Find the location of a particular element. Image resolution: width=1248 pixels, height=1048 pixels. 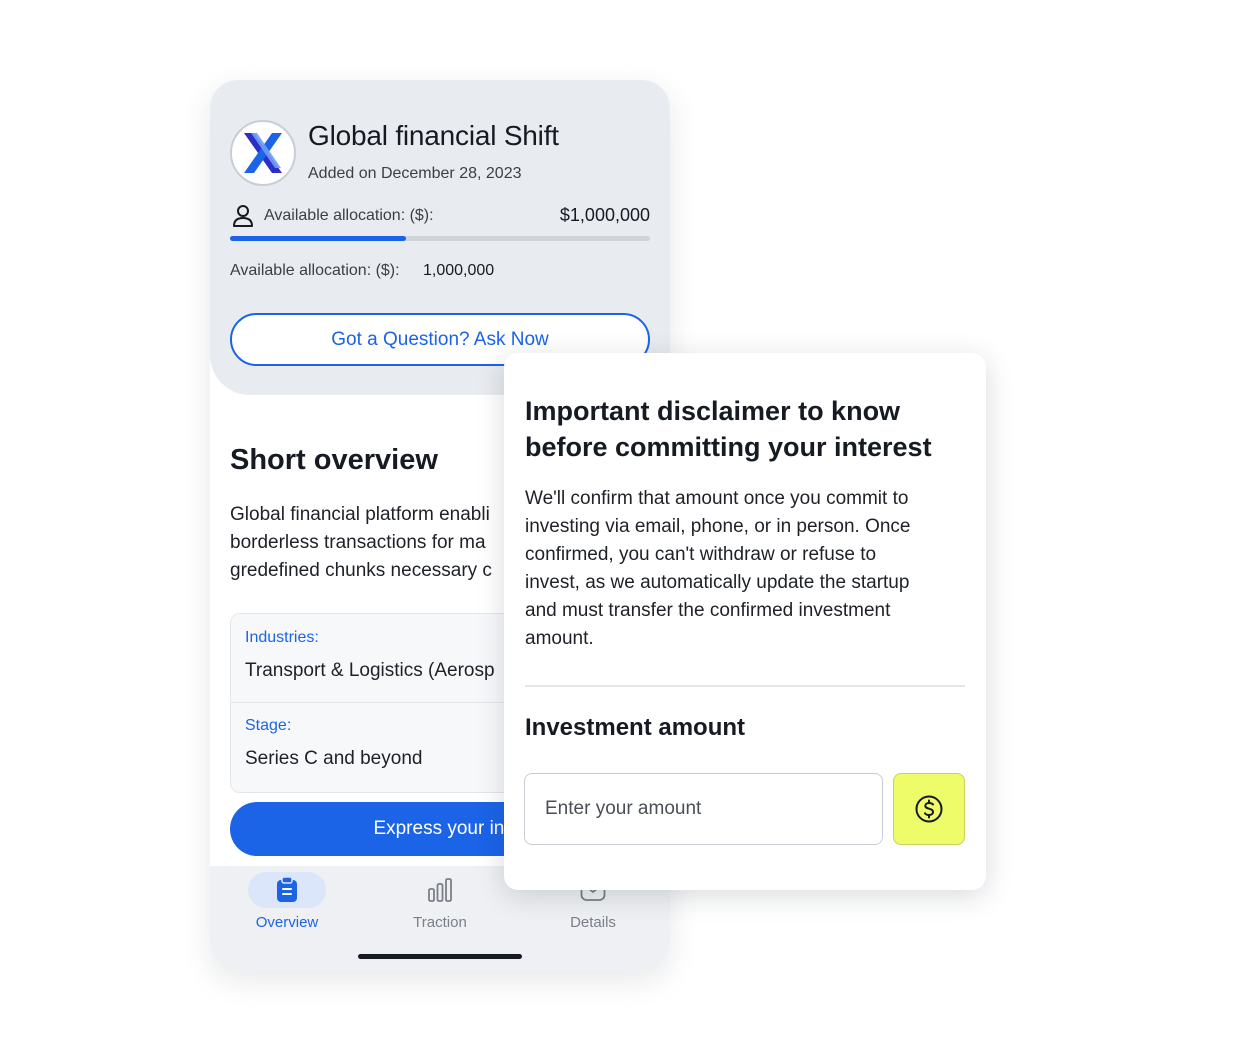

industries-value: Transport & Logistics (Aerosp is located at coordinates (370, 670).